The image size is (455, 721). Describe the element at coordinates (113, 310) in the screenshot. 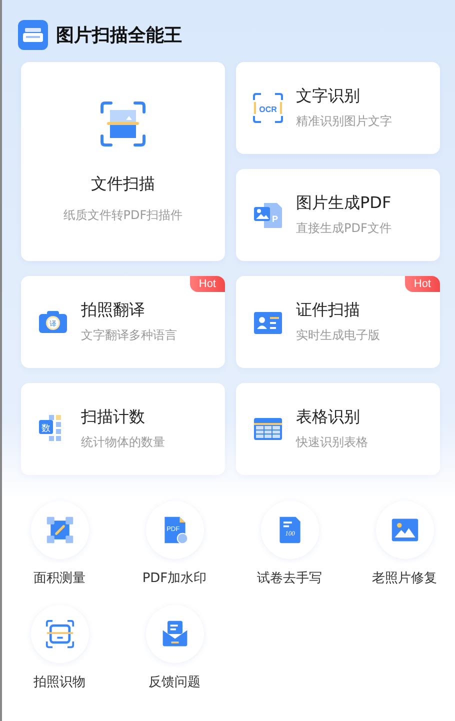

I see `card-title: 拍照翻译` at that location.